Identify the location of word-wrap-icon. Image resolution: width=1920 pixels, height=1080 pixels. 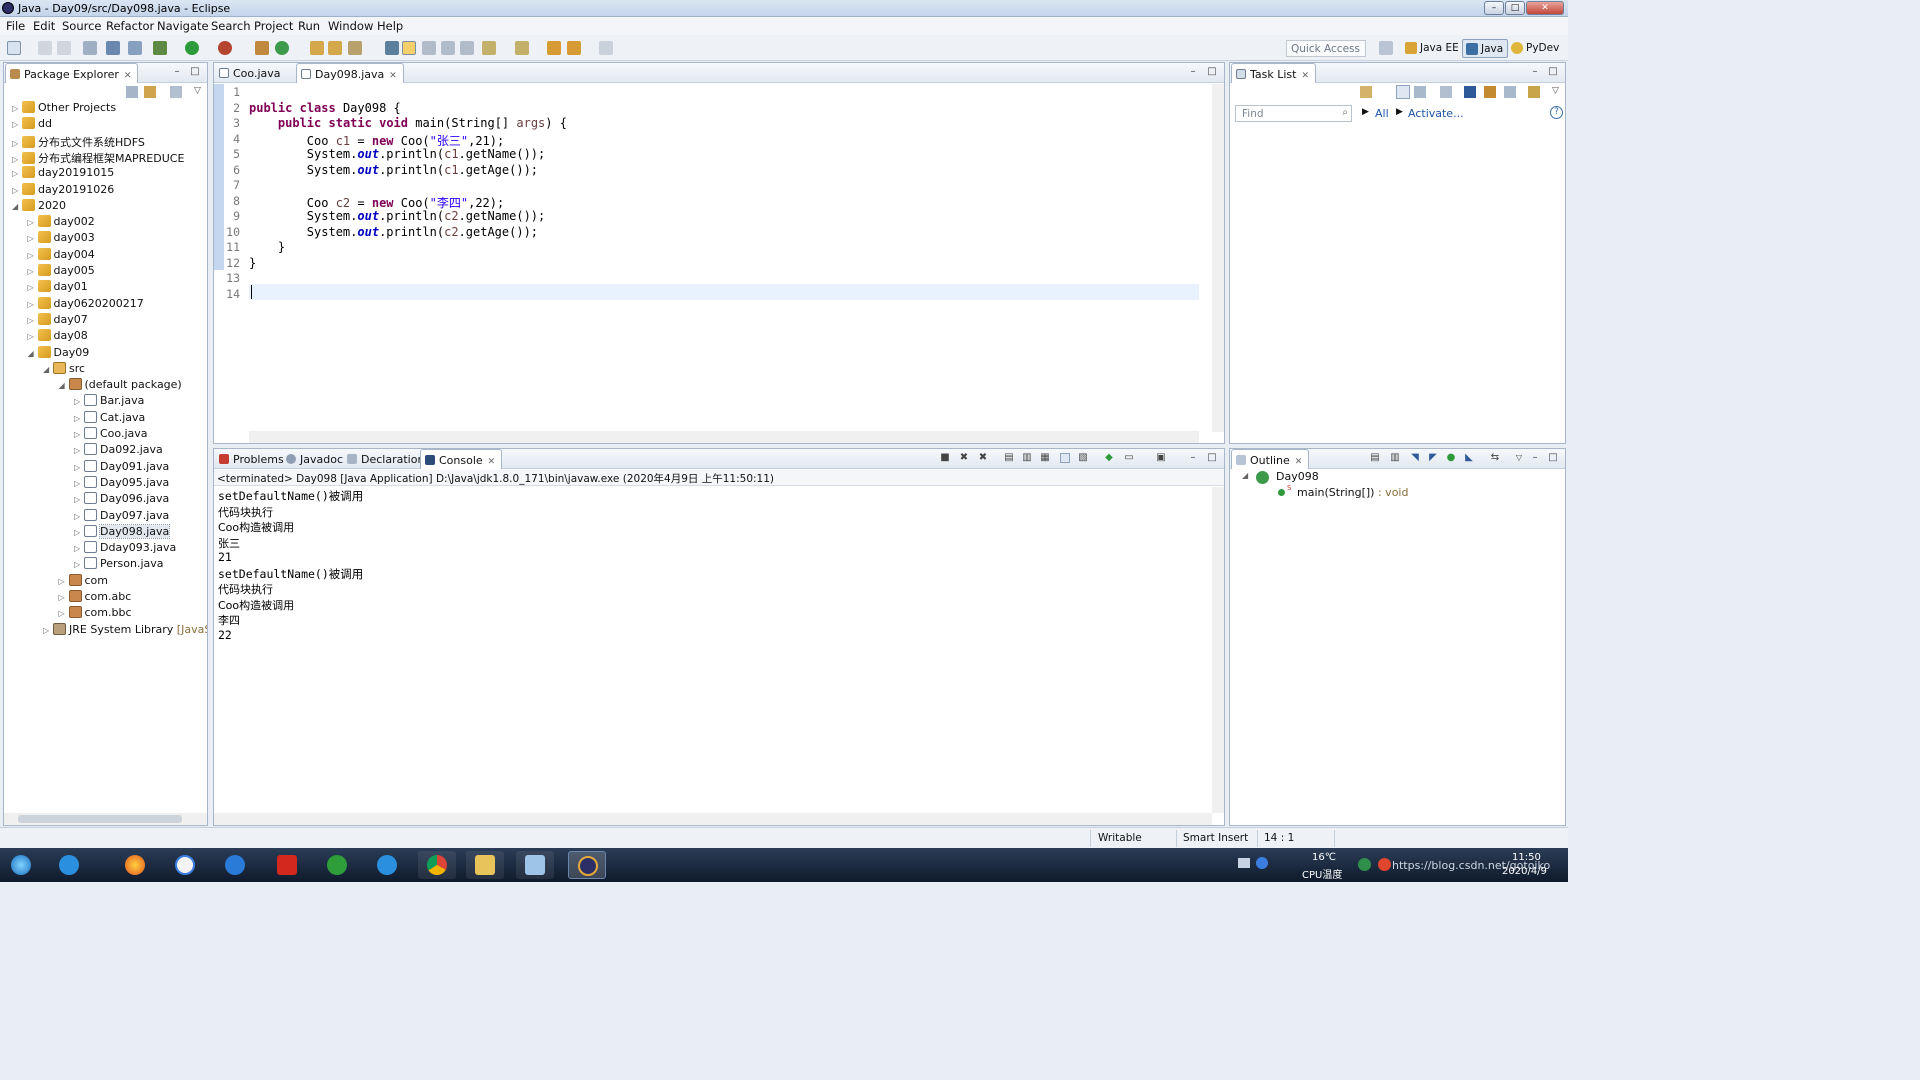
(448, 48).